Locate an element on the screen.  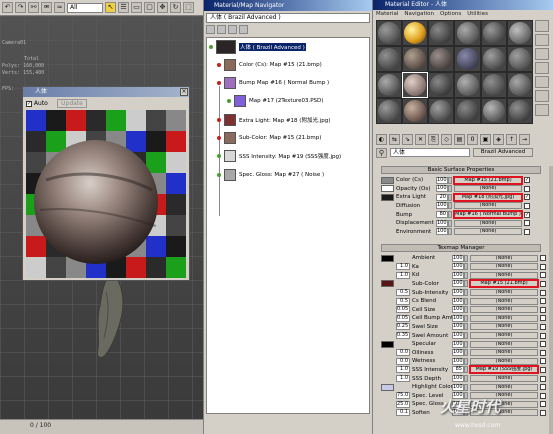
navigator-root-item: 人体 ( Brazil Advanced ) is located at coordinates (257, 47).